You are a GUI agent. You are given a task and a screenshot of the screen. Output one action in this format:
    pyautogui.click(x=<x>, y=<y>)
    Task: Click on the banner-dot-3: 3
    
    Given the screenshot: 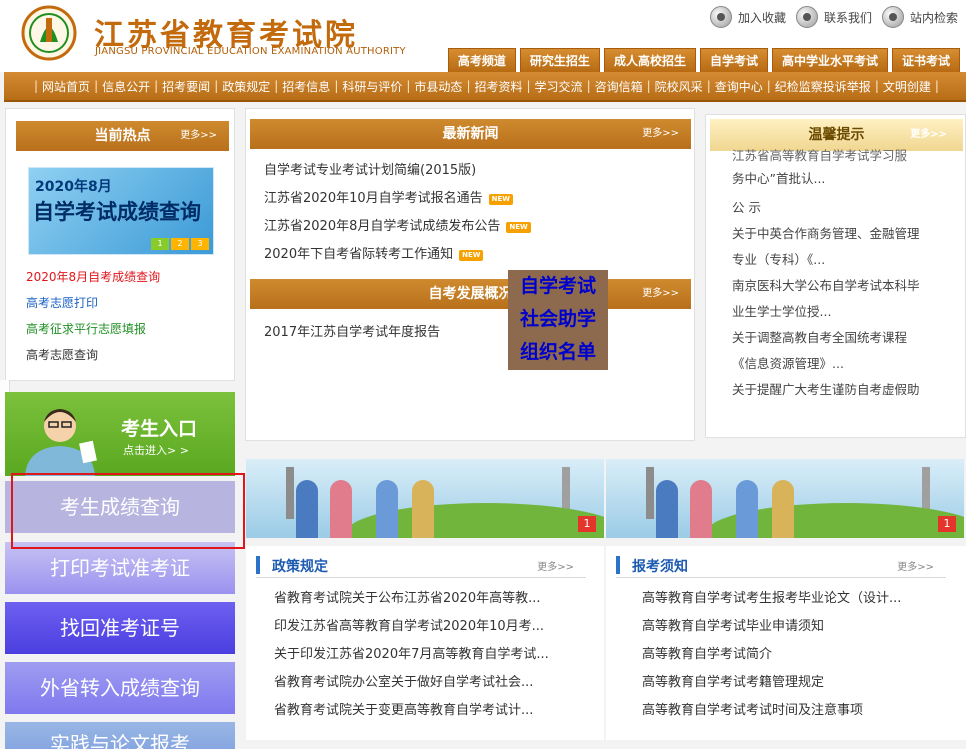 What is the action you would take?
    pyautogui.click(x=200, y=244)
    